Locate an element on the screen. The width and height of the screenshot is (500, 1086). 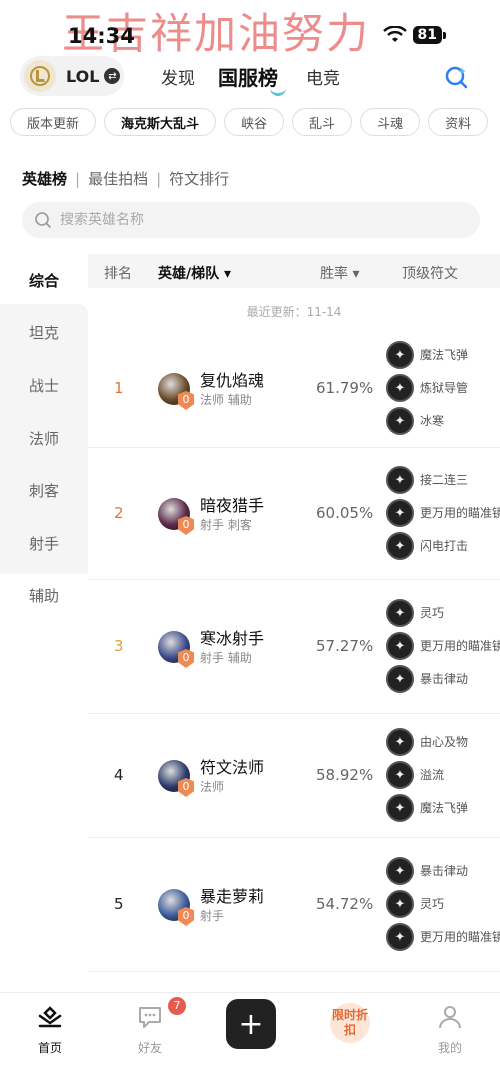
status-bar: 王吉祥加油努力 14:34 81 is located at coordinates (250, 30).